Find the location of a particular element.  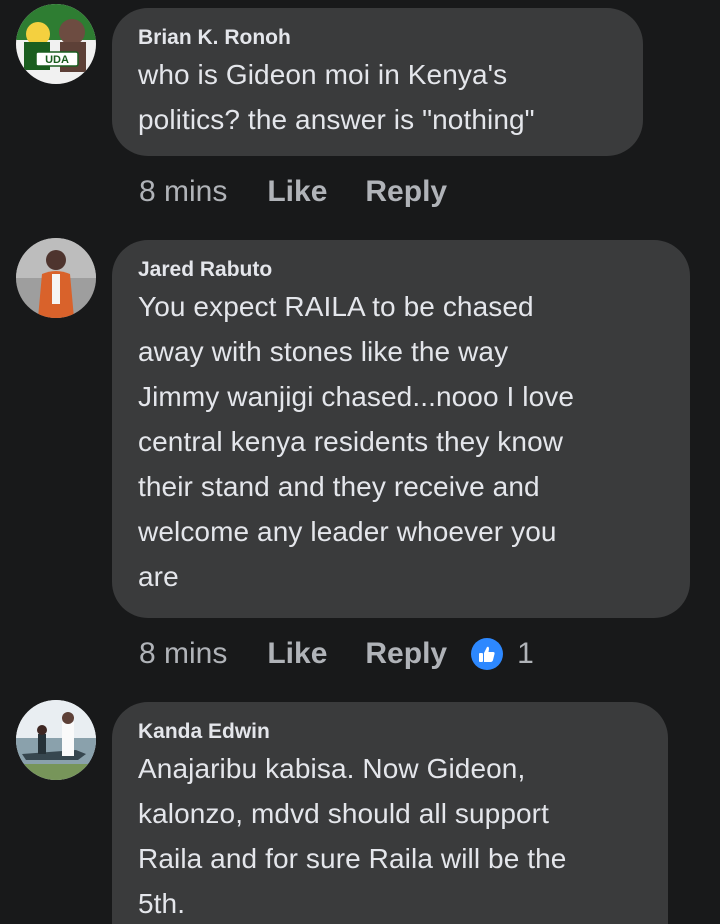

uda-logo-text: UDA is located at coordinates (57, 60).